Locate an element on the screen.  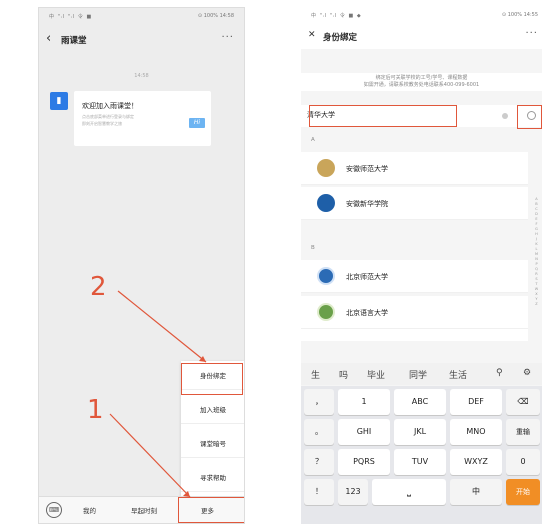
keyboard-toggle-icon: ⌨ is located at coordinates (54, 510).